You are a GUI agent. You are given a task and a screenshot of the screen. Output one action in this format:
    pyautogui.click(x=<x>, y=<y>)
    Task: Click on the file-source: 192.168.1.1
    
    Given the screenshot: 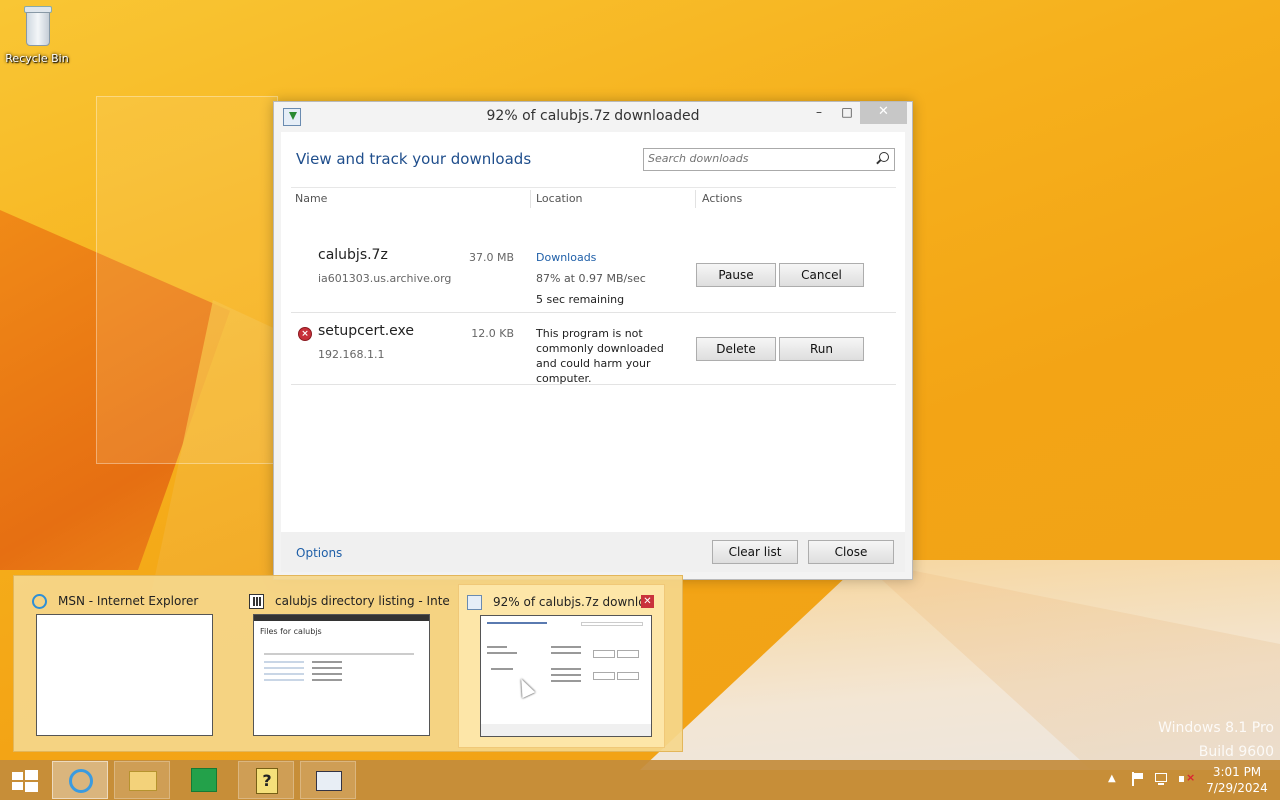 What is the action you would take?
    pyautogui.click(x=351, y=354)
    